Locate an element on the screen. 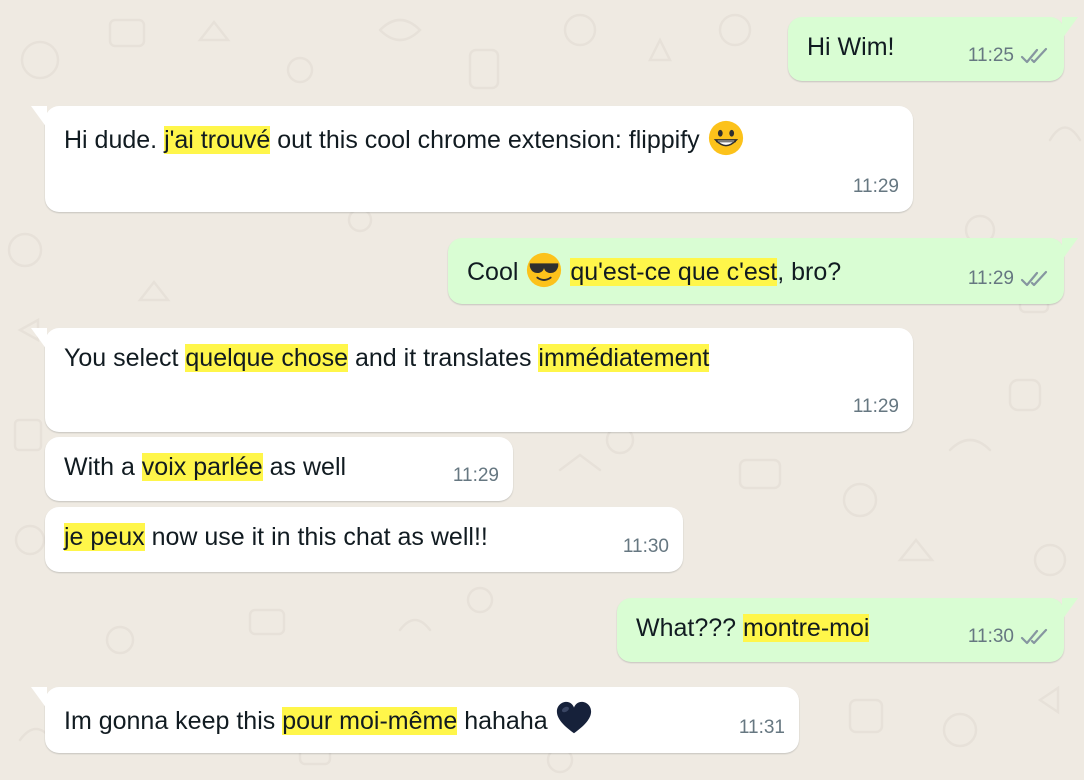  message-segment: What??? is located at coordinates (690, 628).